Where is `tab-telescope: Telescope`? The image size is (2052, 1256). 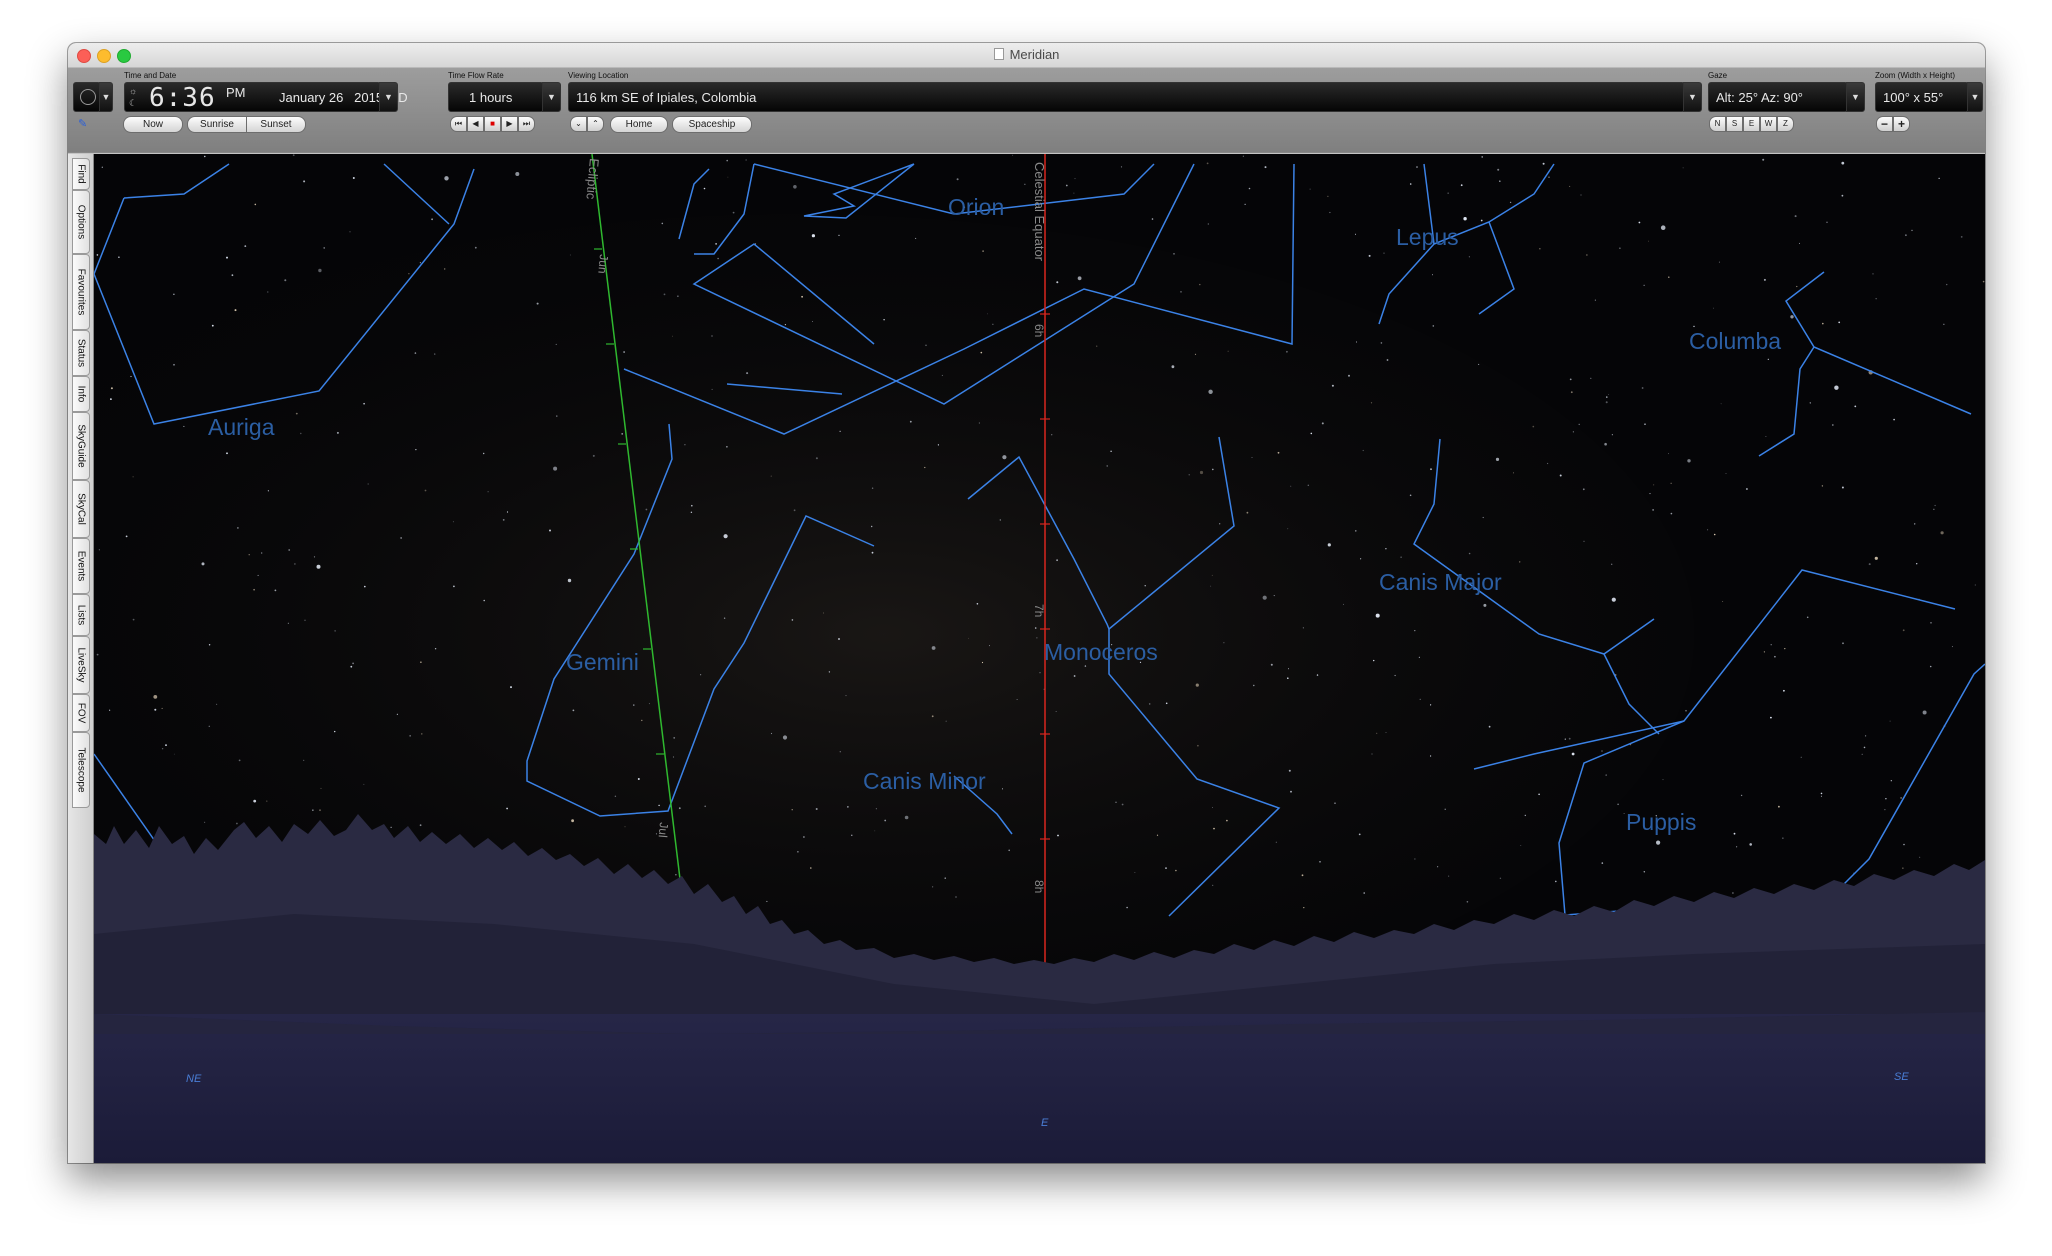 tab-telescope: Telescope is located at coordinates (81, 770).